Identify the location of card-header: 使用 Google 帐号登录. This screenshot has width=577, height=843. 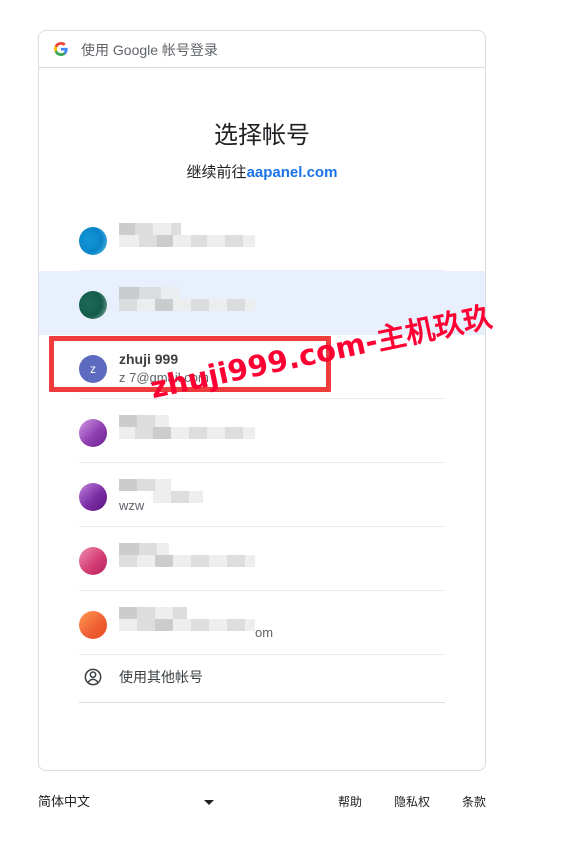
(262, 49).